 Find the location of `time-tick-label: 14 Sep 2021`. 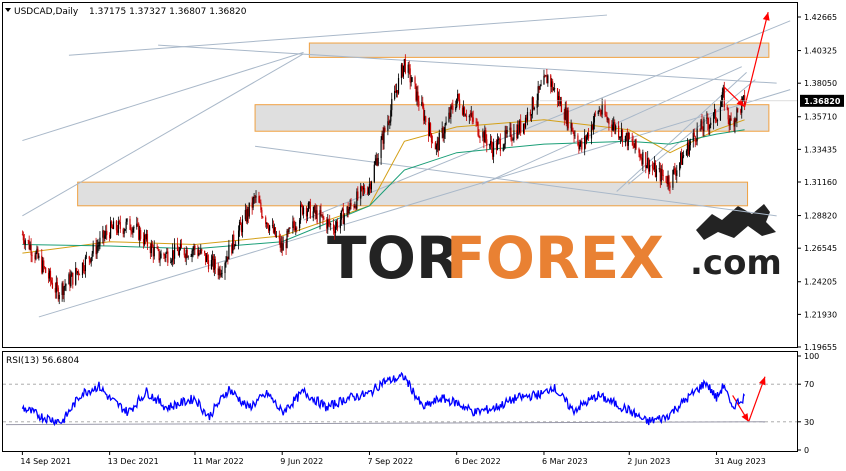

time-tick-label: 14 Sep 2021 is located at coordinates (45, 461).